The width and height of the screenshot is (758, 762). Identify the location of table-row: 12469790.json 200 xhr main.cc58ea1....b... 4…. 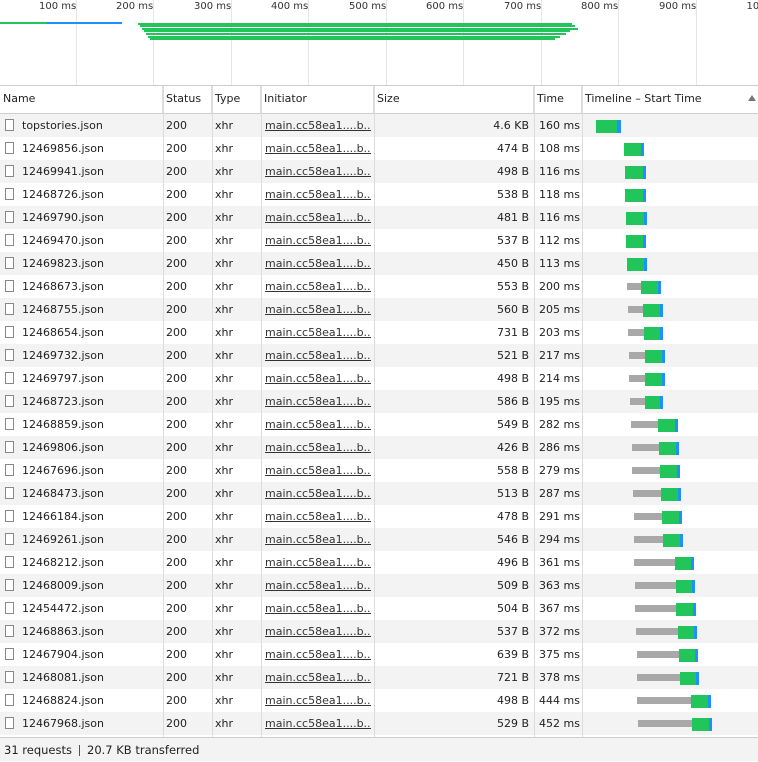
(379, 217).